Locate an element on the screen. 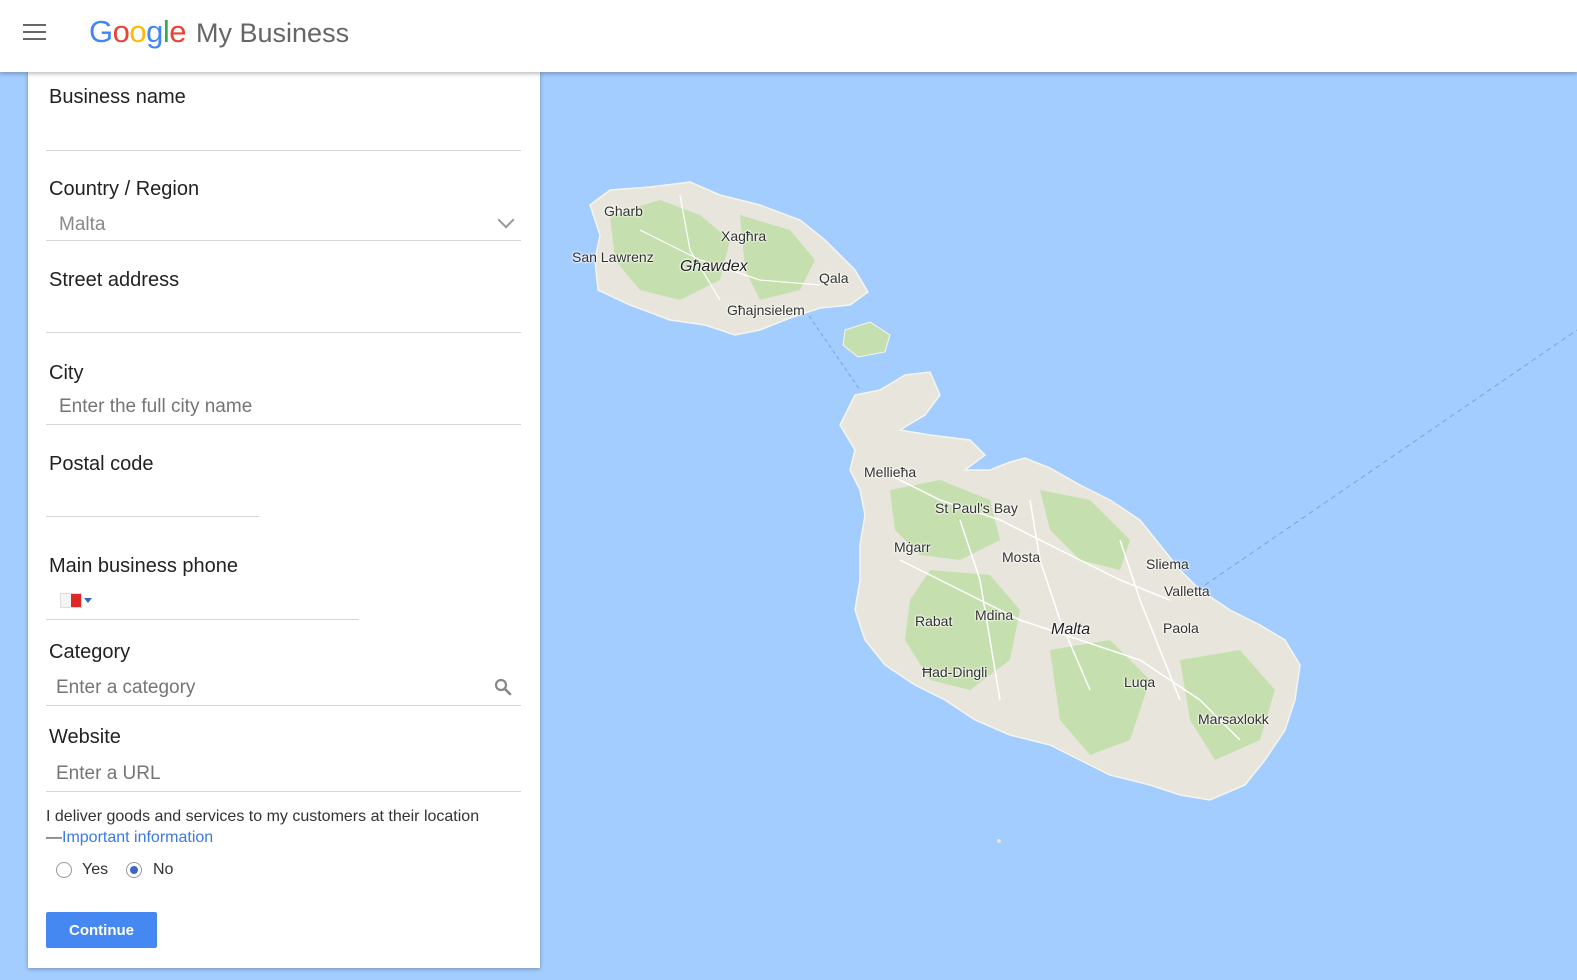 This screenshot has width=1577, height=980. map-label-paola: Paola is located at coordinates (1181, 628).